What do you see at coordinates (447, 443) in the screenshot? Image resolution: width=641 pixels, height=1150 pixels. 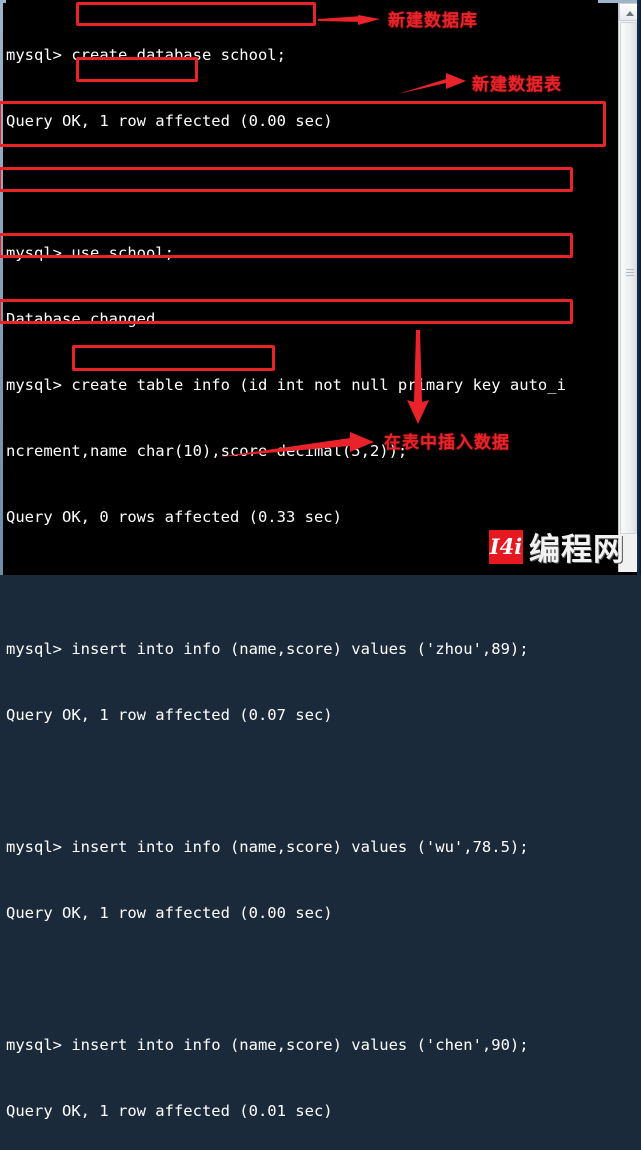 I see `annotation-insert-data: 在表中插入数据` at bounding box center [447, 443].